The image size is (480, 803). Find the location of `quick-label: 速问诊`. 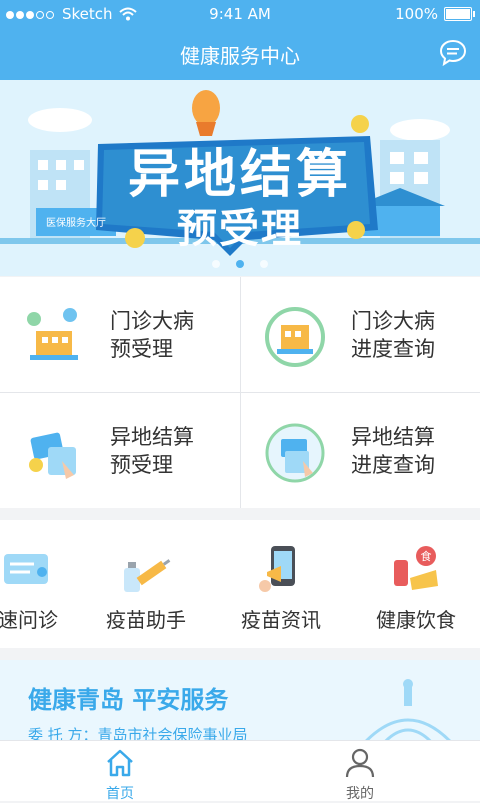

quick-label: 速问诊 is located at coordinates (29, 620).